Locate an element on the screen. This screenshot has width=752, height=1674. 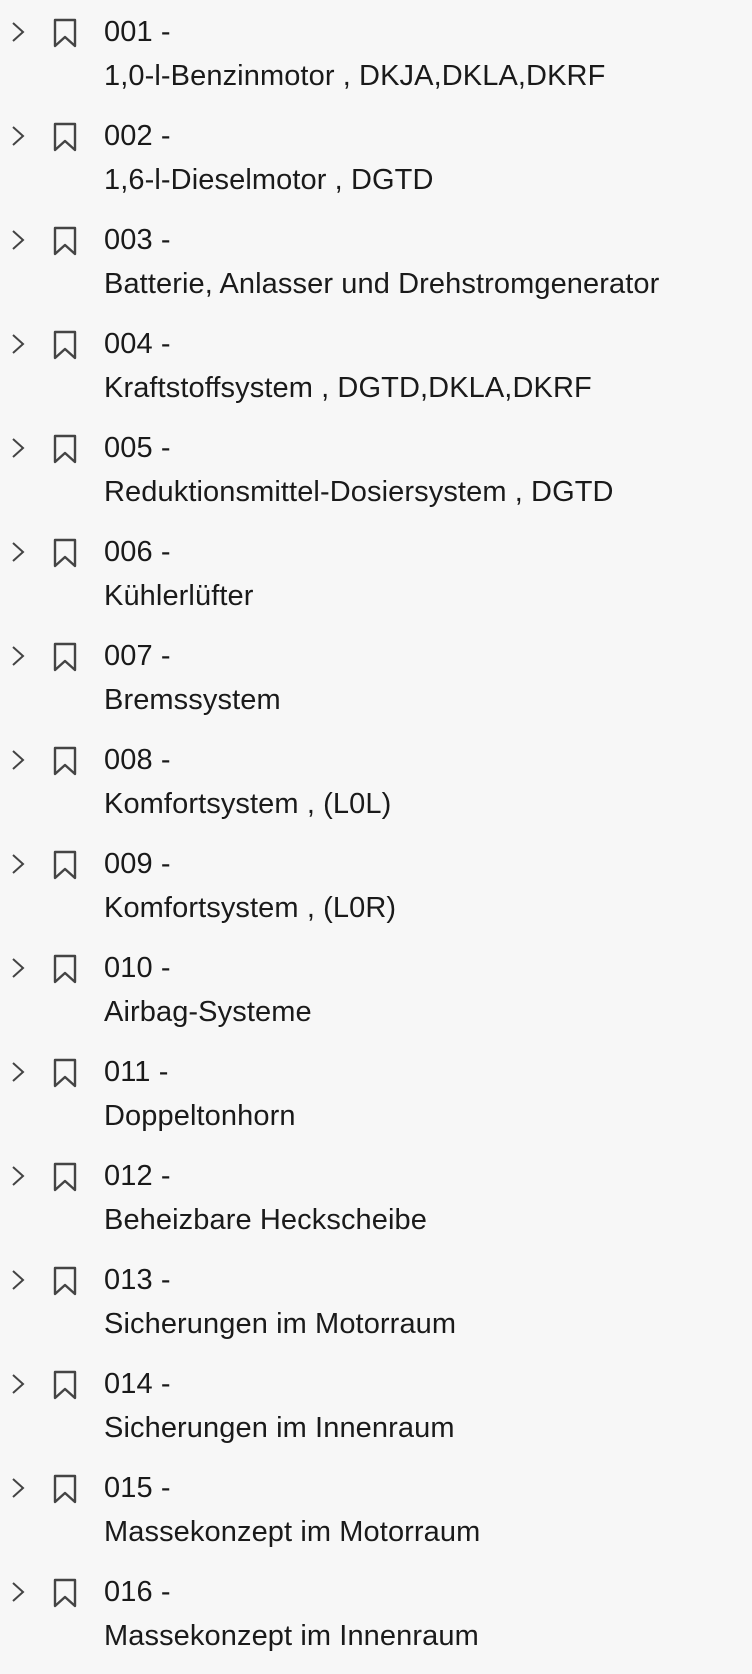
bookmark-item: 001 - 1,0-l-Benzinmotor , DKJA,DKLA,DKRF is located at coordinates (376, 62).